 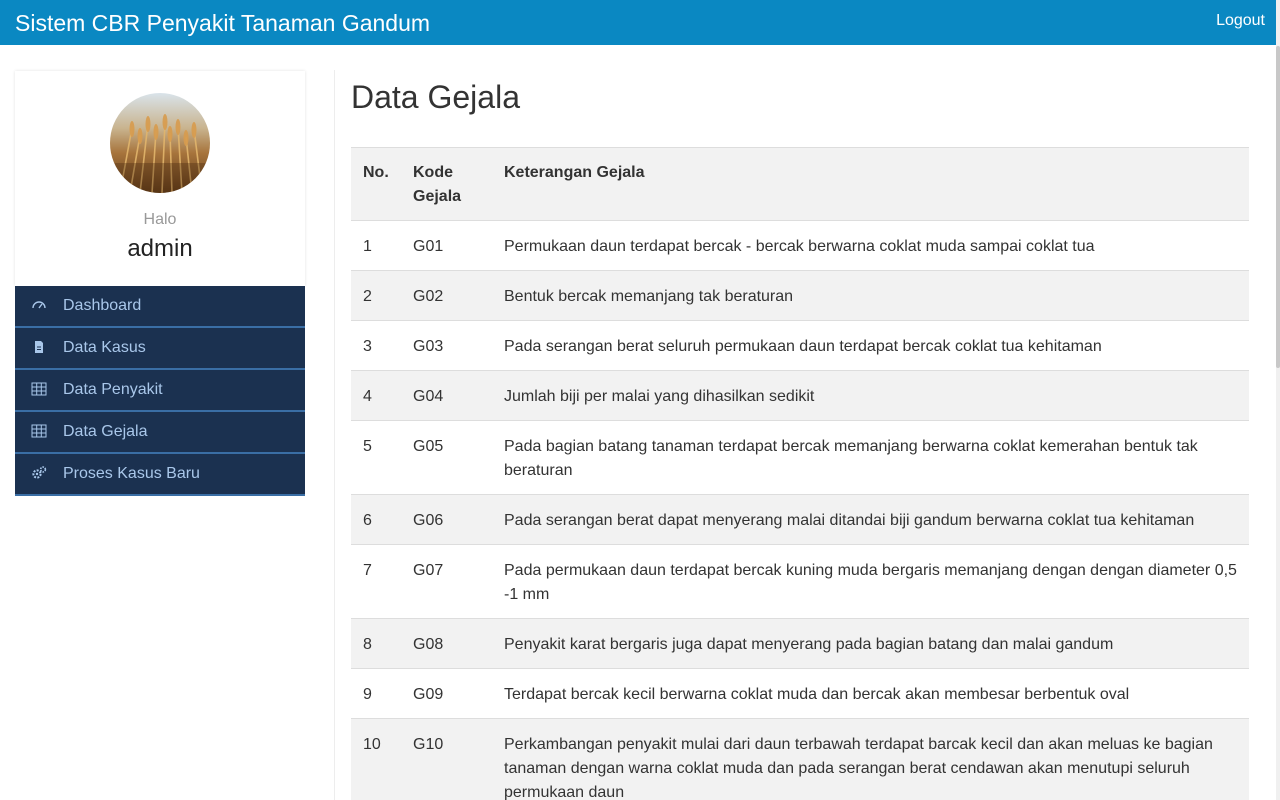 What do you see at coordinates (39, 305) in the screenshot?
I see `dashboard-icon` at bounding box center [39, 305].